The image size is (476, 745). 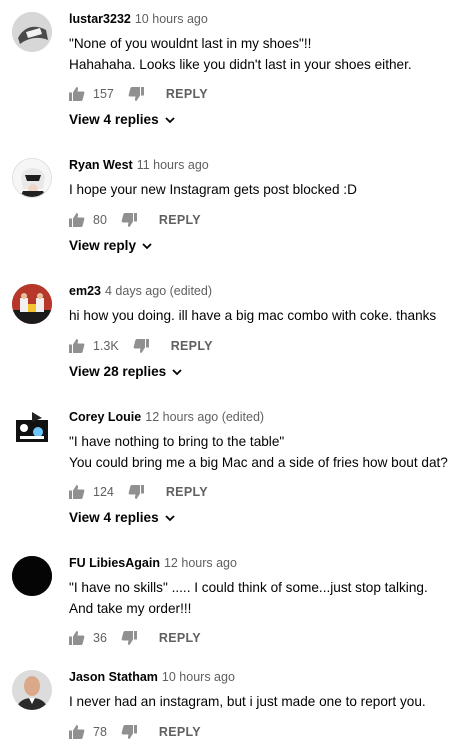 I want to click on view-replies-button: View reply, so click(x=111, y=245).